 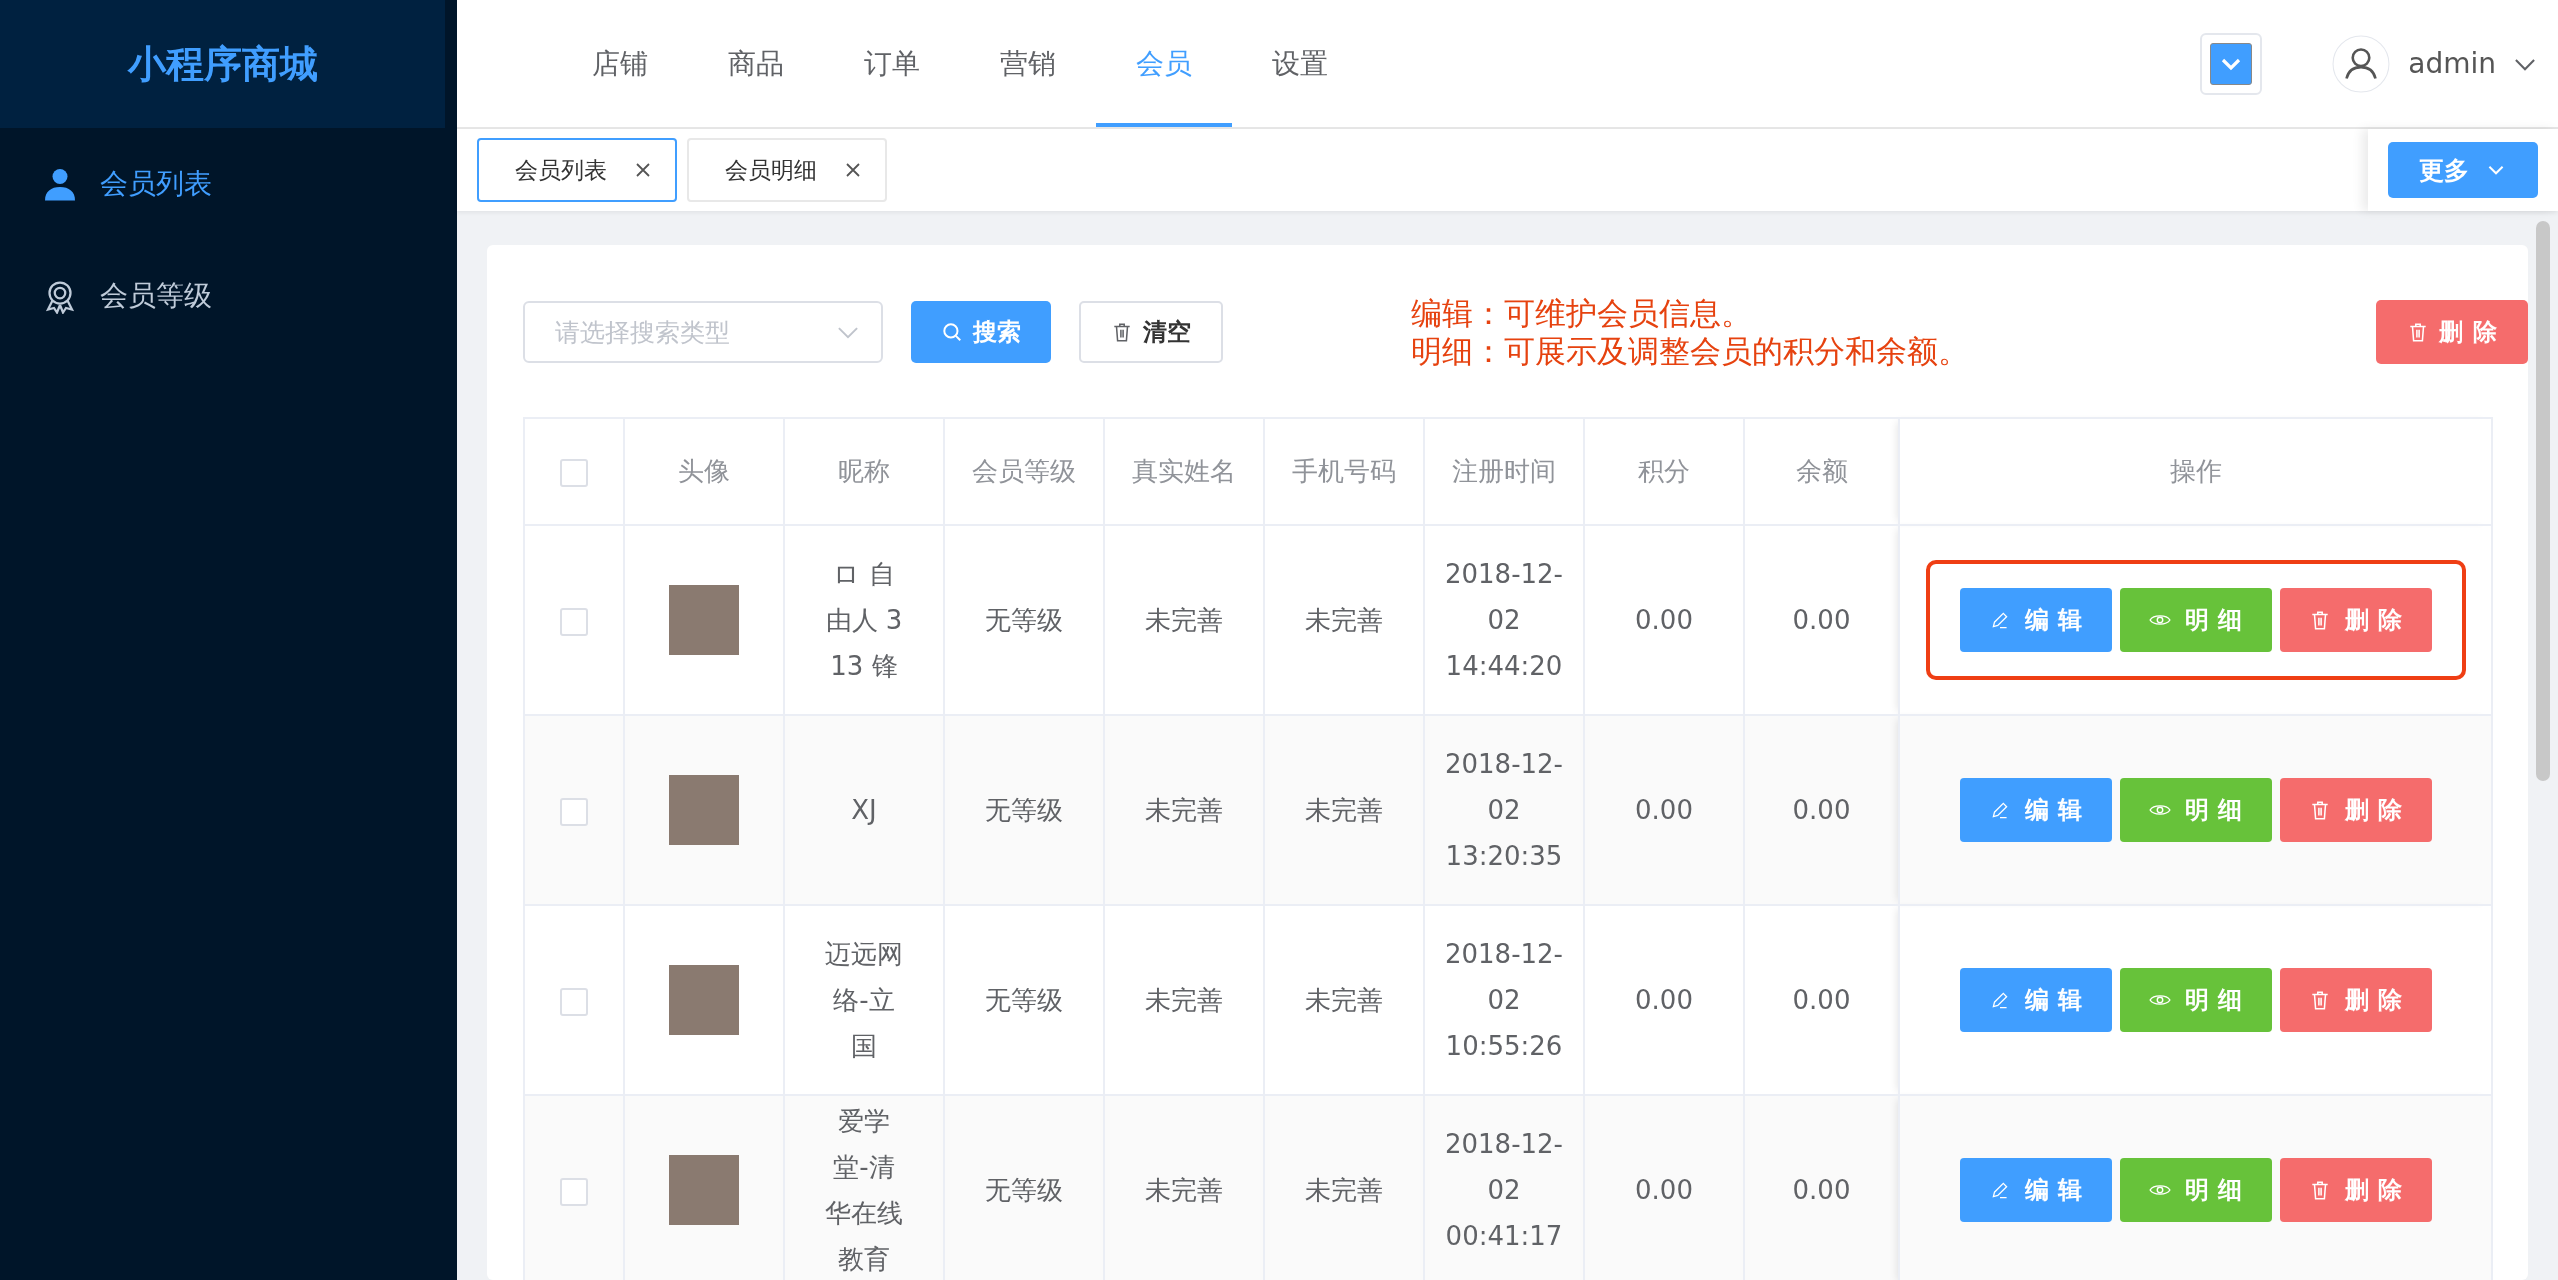 I want to click on page-tab: 会员明细, so click(x=787, y=170).